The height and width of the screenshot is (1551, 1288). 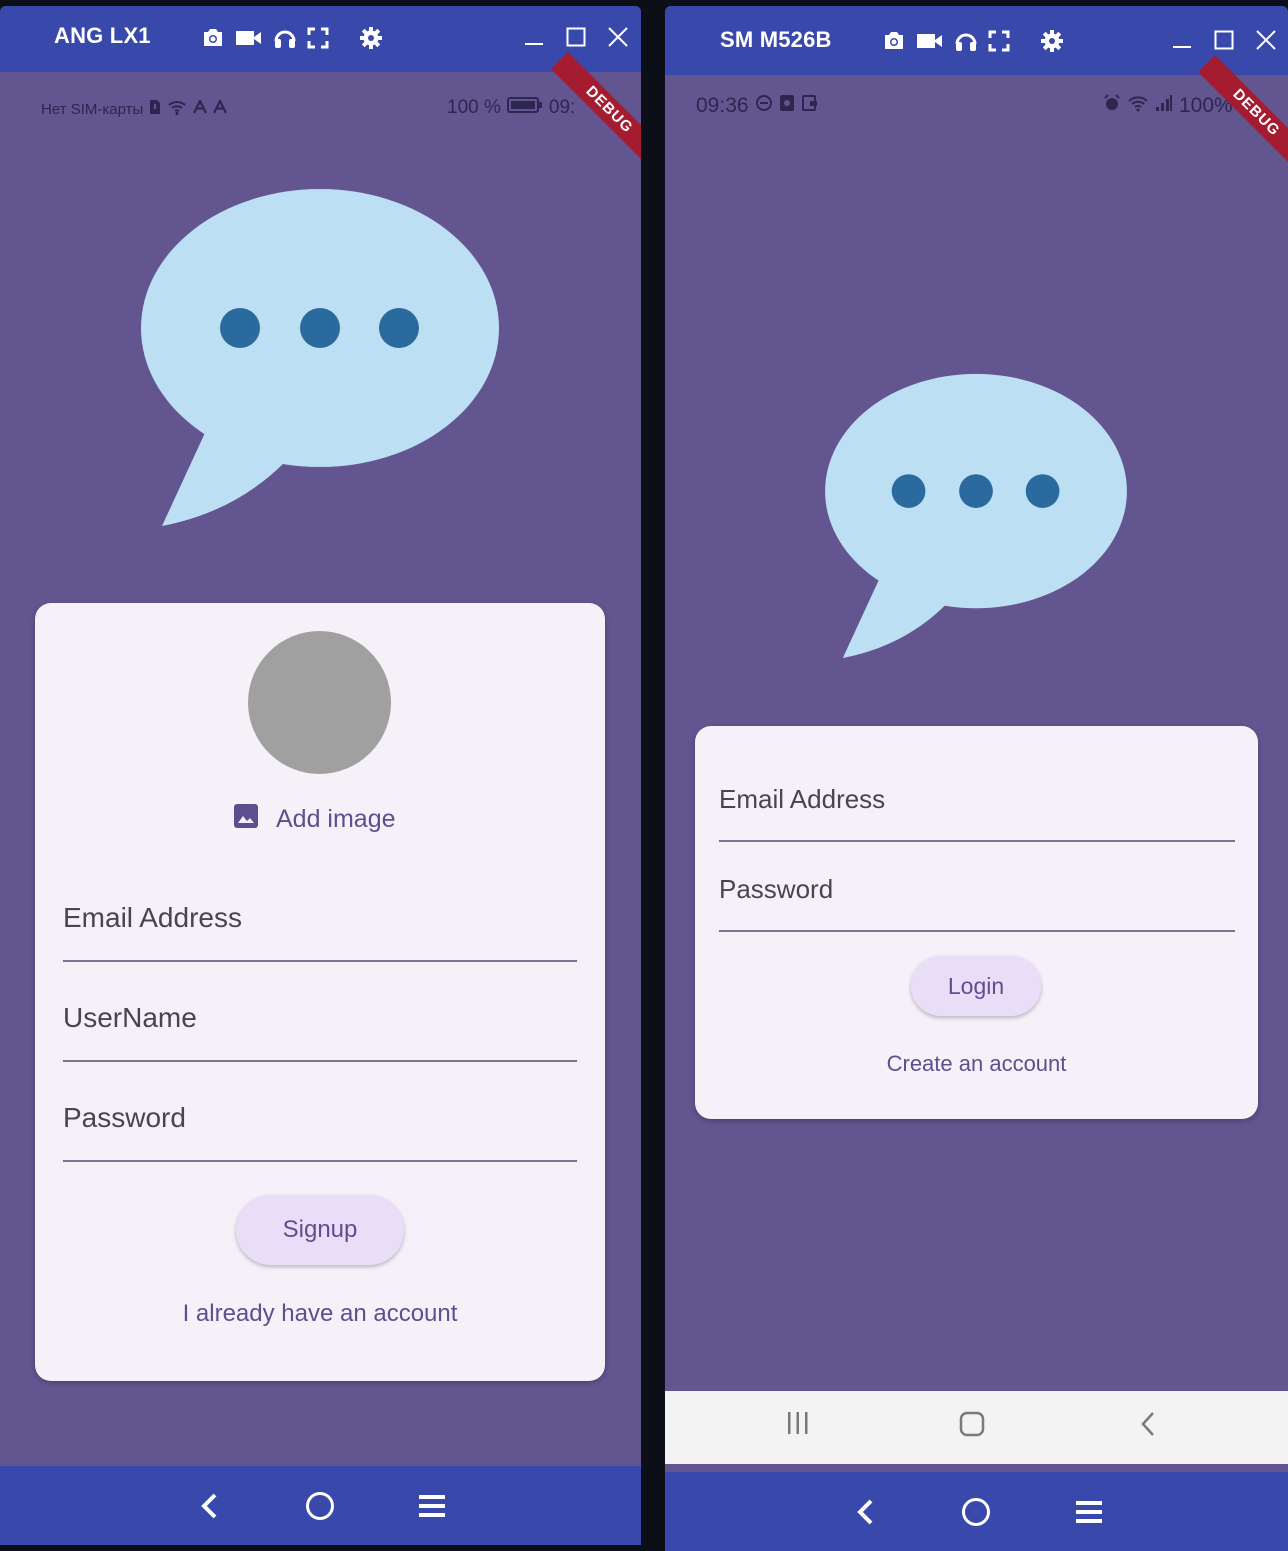 I want to click on signup-button: Signup, so click(x=320, y=1230).